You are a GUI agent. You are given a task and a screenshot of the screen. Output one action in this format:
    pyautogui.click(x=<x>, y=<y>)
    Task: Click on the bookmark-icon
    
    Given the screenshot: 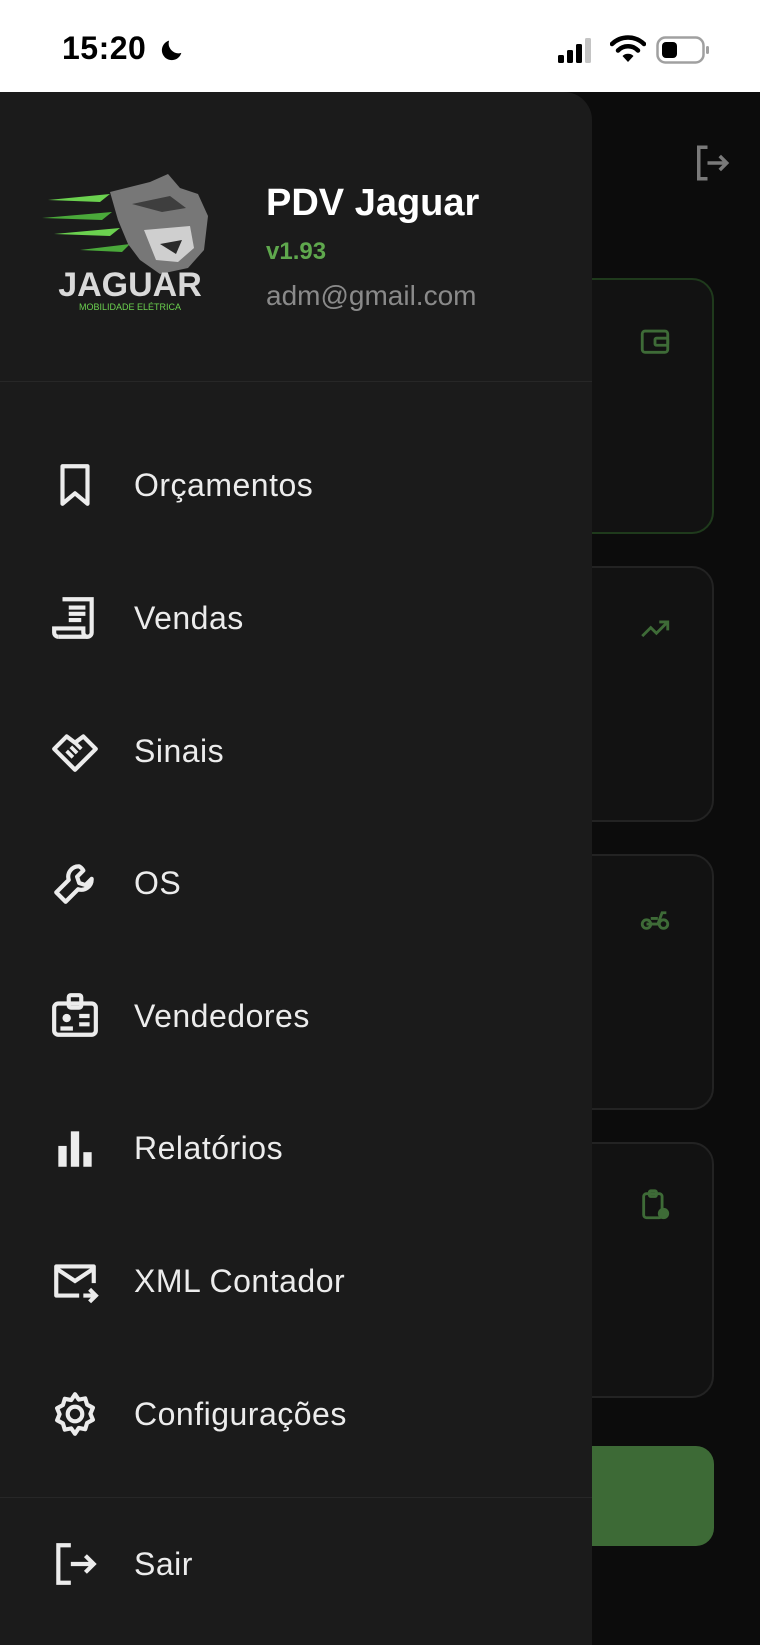 What is the action you would take?
    pyautogui.click(x=75, y=485)
    